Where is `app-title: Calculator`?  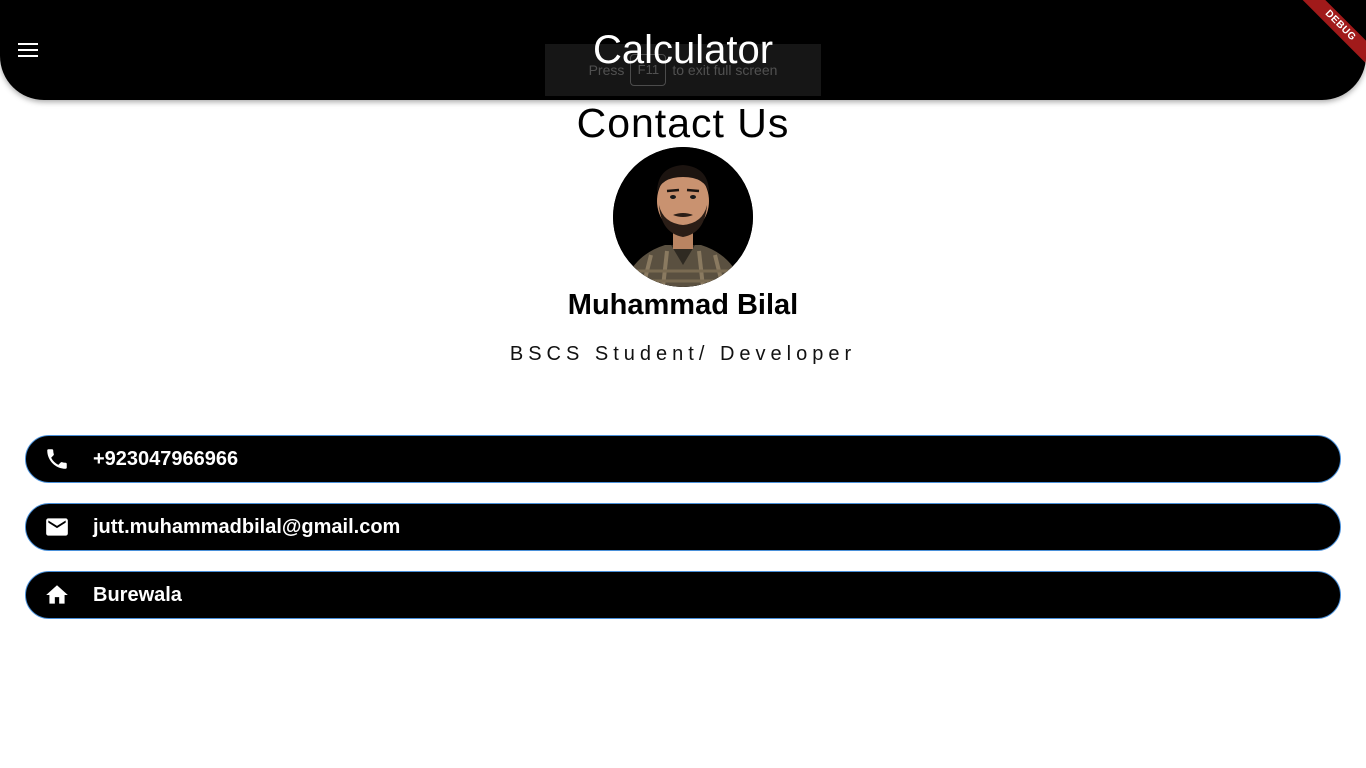
app-title: Calculator is located at coordinates (683, 50).